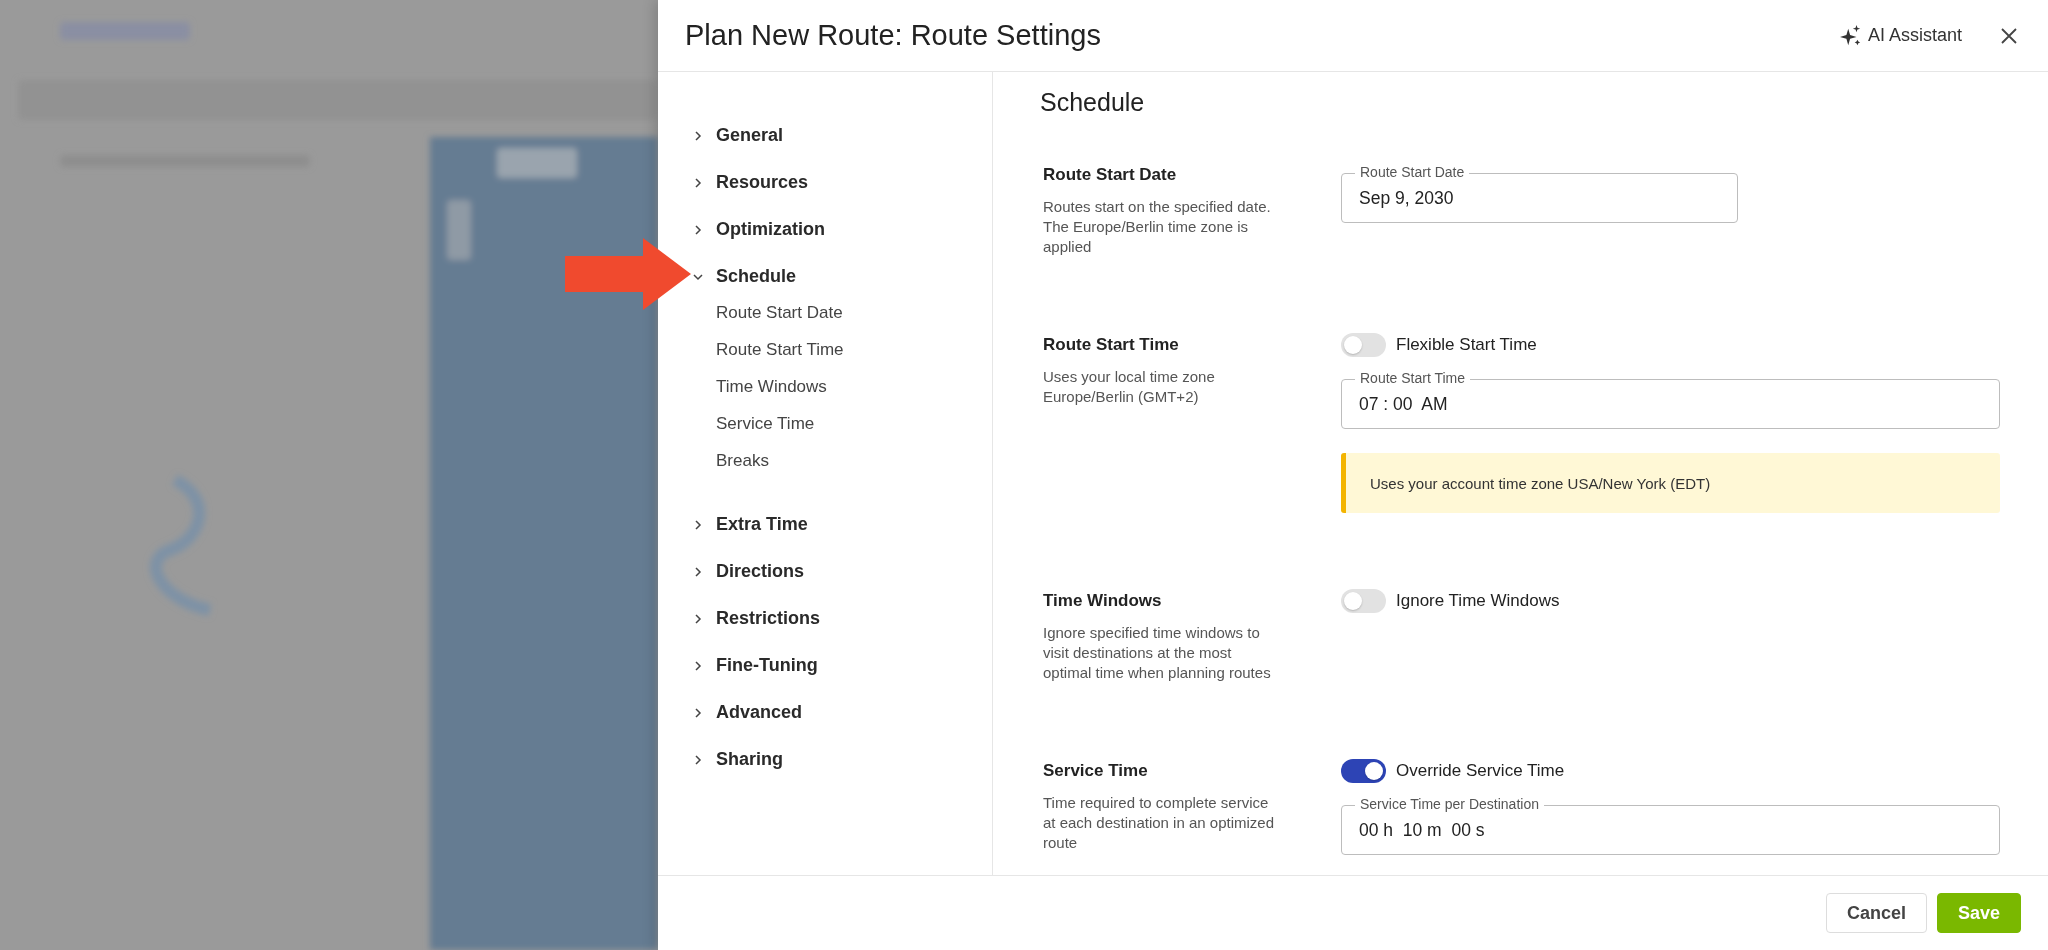 The height and width of the screenshot is (950, 2048). What do you see at coordinates (1159, 823) in the screenshot?
I see `setting-description: Time required to complete service at each destination in an optimized route` at bounding box center [1159, 823].